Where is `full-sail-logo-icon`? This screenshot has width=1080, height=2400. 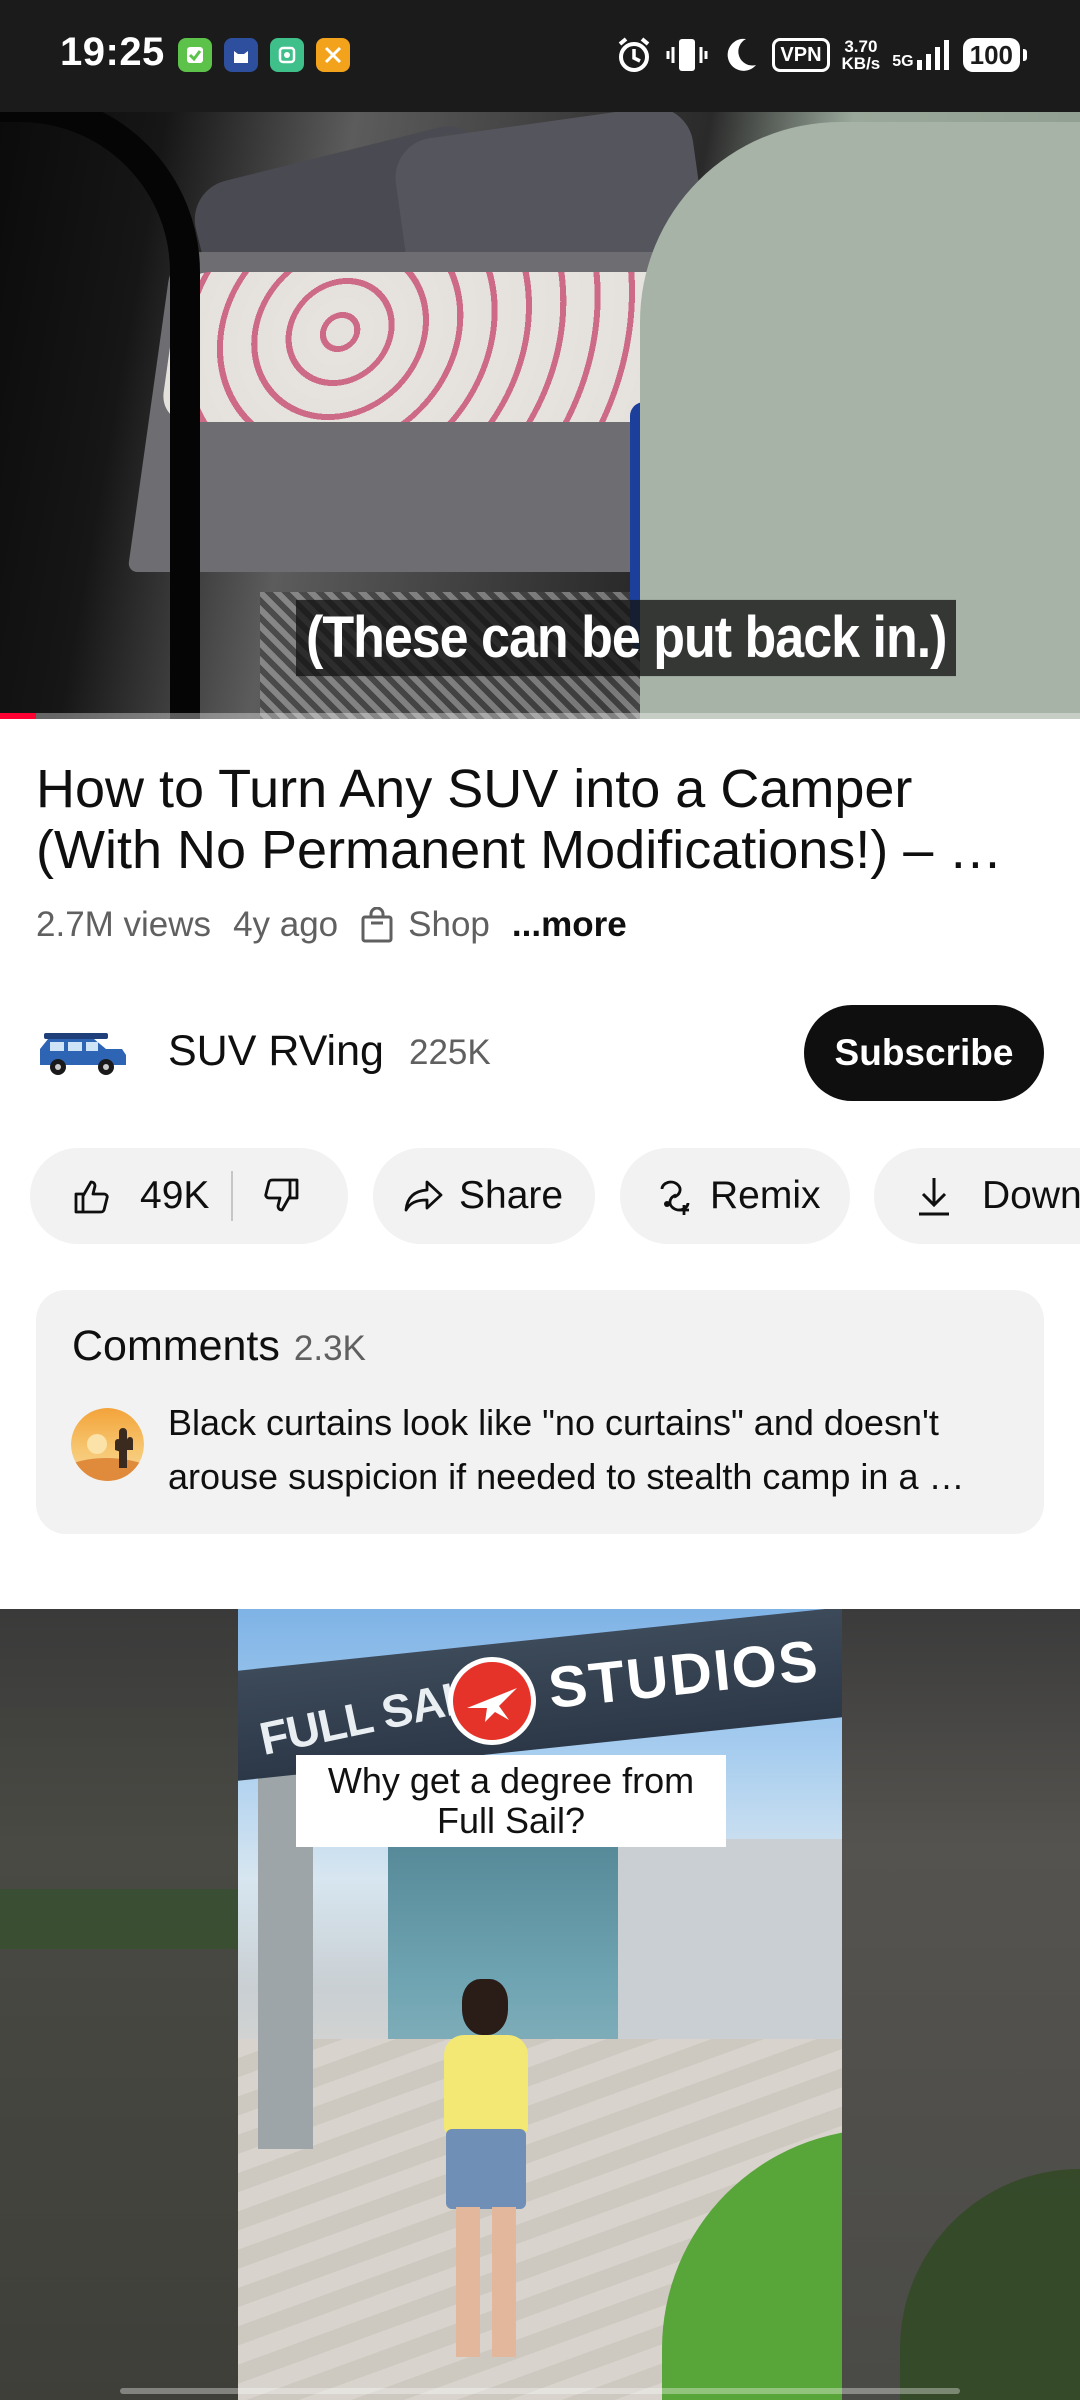 full-sail-logo-icon is located at coordinates (492, 1701).